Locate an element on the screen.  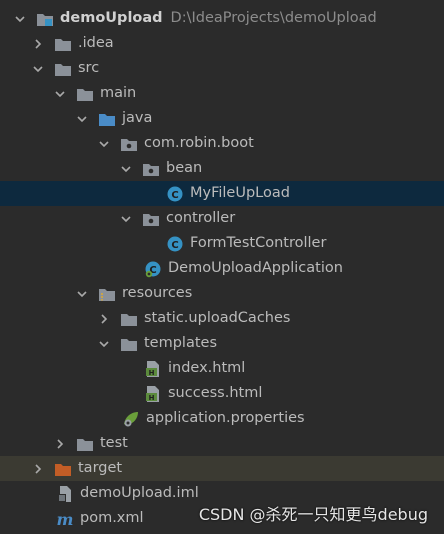
tree-item-label: .idea is located at coordinates (96, 43).